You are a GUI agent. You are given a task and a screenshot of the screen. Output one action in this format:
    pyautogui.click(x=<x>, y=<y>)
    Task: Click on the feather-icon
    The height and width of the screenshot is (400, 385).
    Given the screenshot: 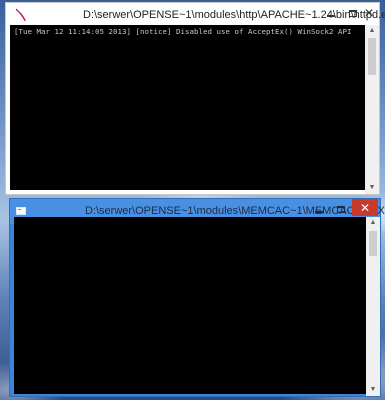 What is the action you would take?
    pyautogui.click(x=20, y=14)
    